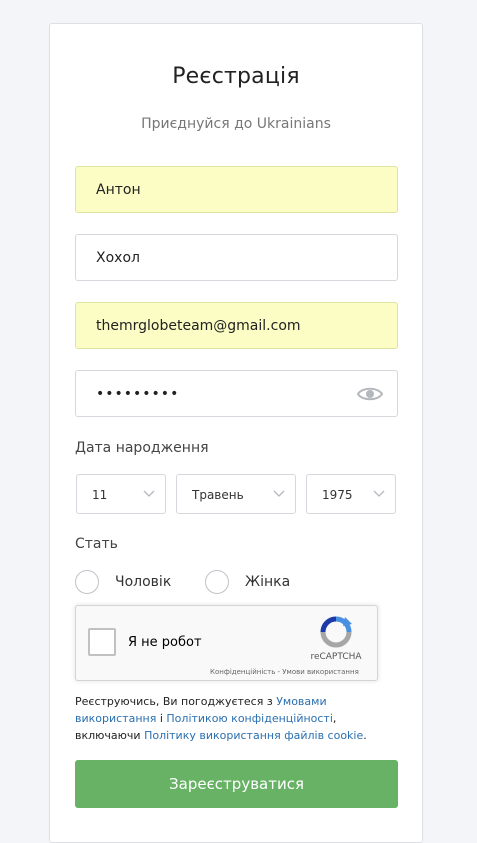 The height and width of the screenshot is (843, 477). I want to click on page-subtitle: Приєднуйся до Ukrainians, so click(236, 124).